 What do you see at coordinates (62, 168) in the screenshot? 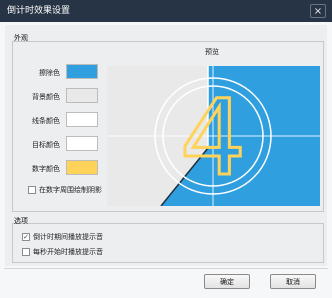
I see `digit-color-row: 数字颜色` at bounding box center [62, 168].